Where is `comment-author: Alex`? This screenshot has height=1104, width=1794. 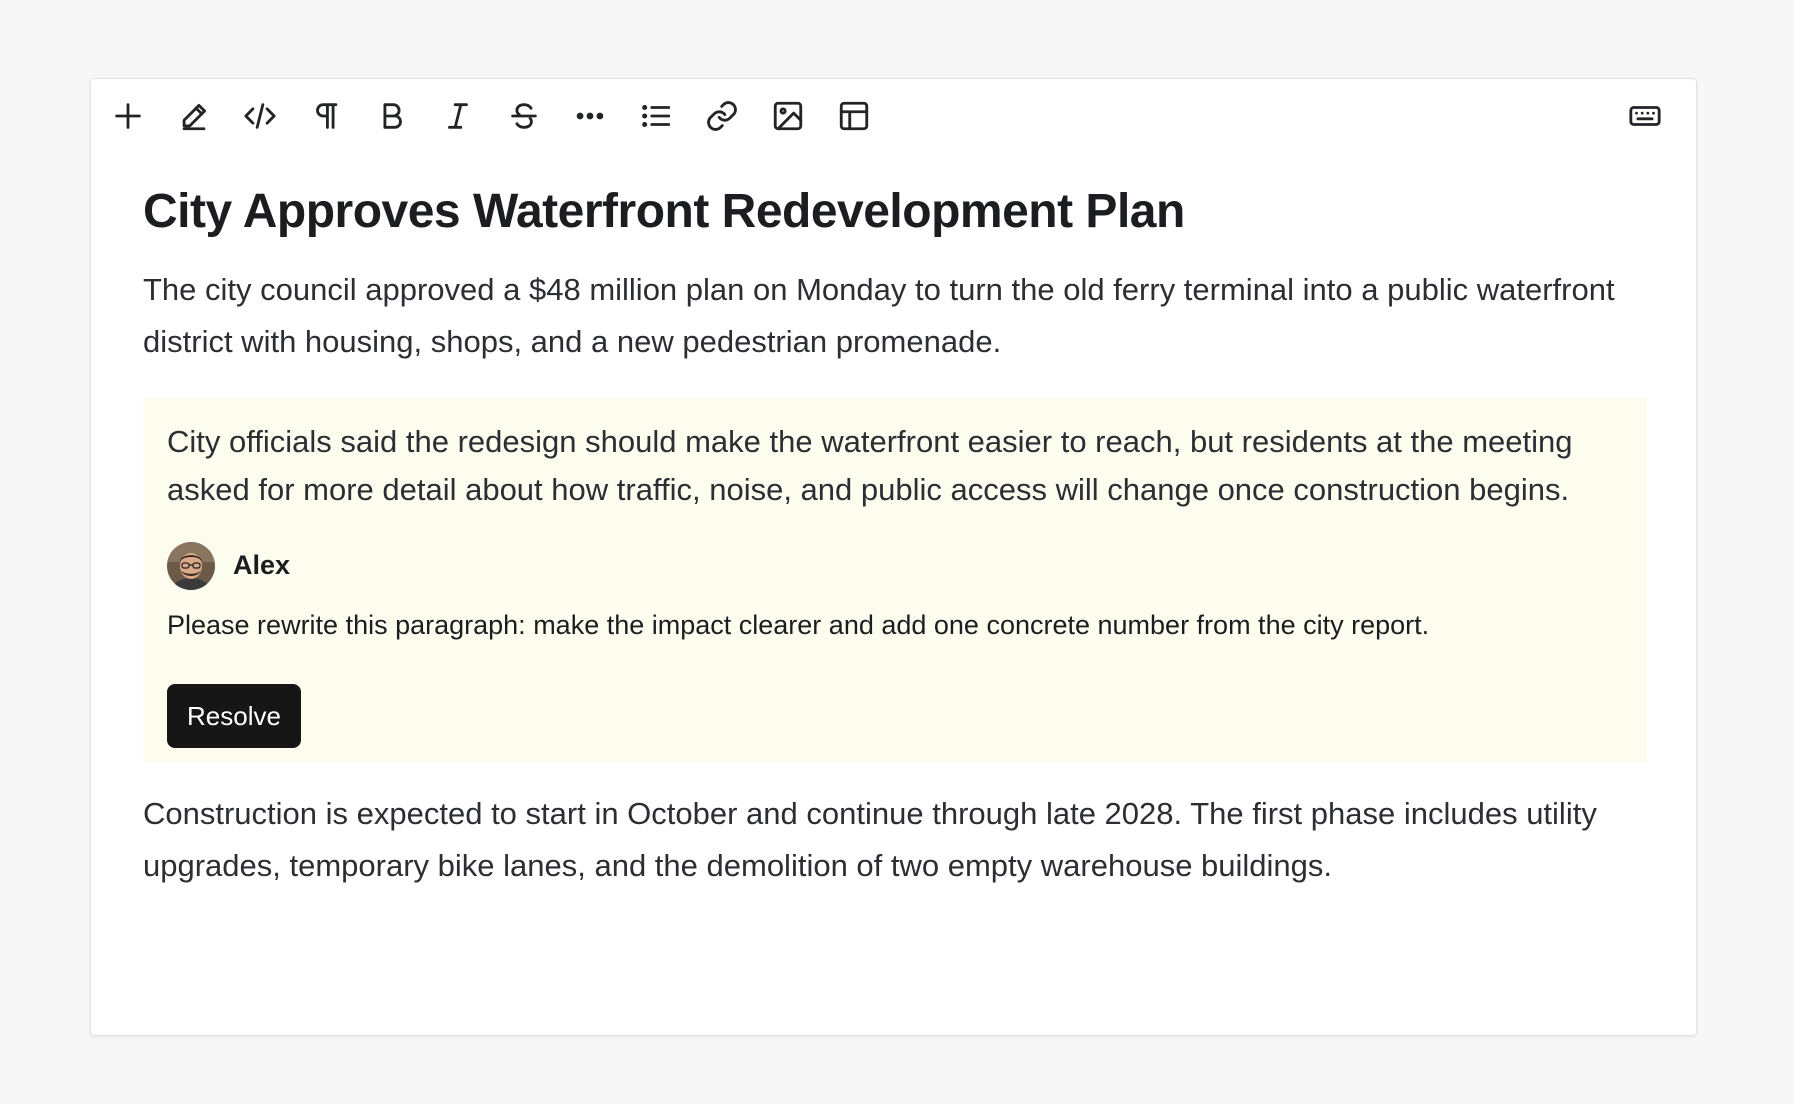
comment-author: Alex is located at coordinates (895, 565).